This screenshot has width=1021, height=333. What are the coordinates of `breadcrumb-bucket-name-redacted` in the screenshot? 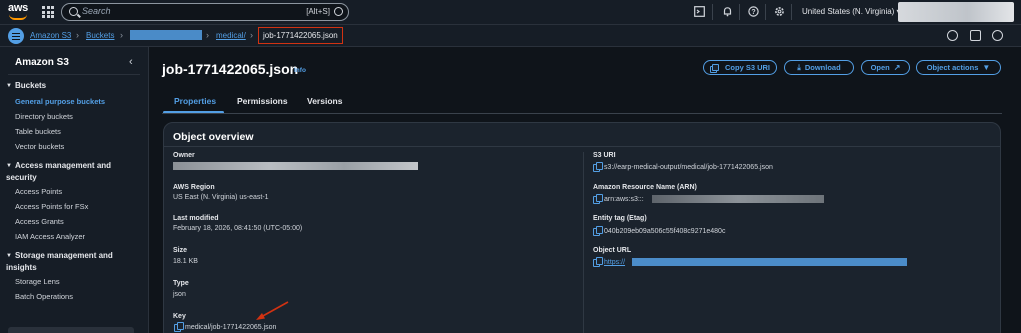 It's located at (166, 35).